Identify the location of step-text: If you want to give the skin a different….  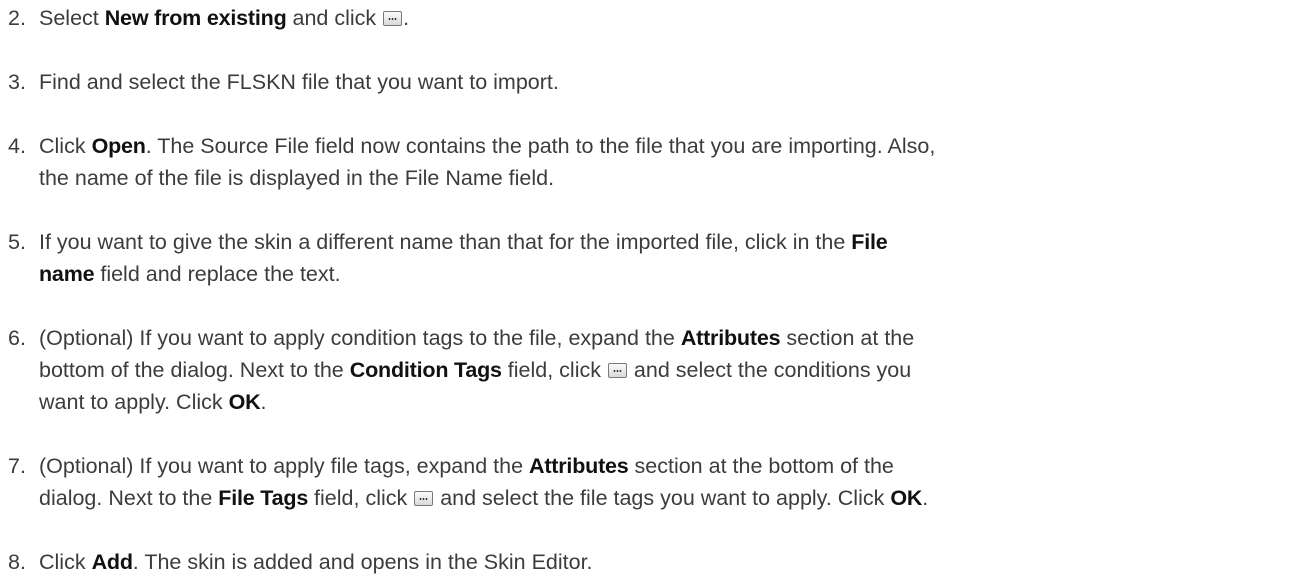
(666, 258).